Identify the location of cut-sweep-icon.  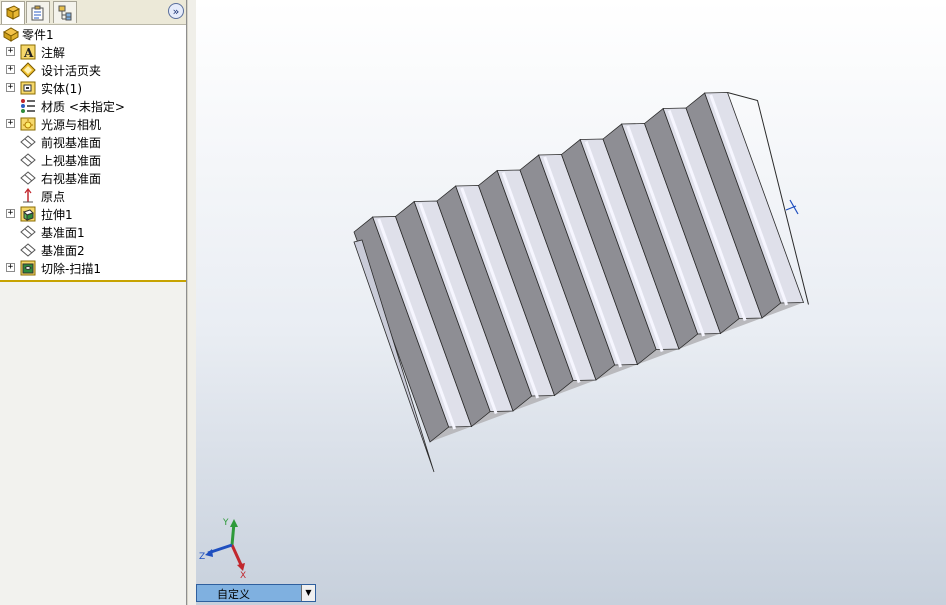
(28, 268).